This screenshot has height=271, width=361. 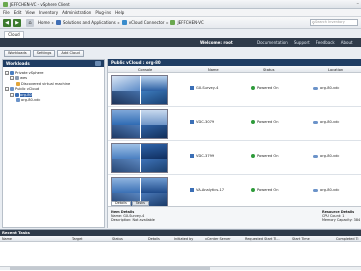 I want to click on tree-item-label: org-80, so click(x=26, y=94).